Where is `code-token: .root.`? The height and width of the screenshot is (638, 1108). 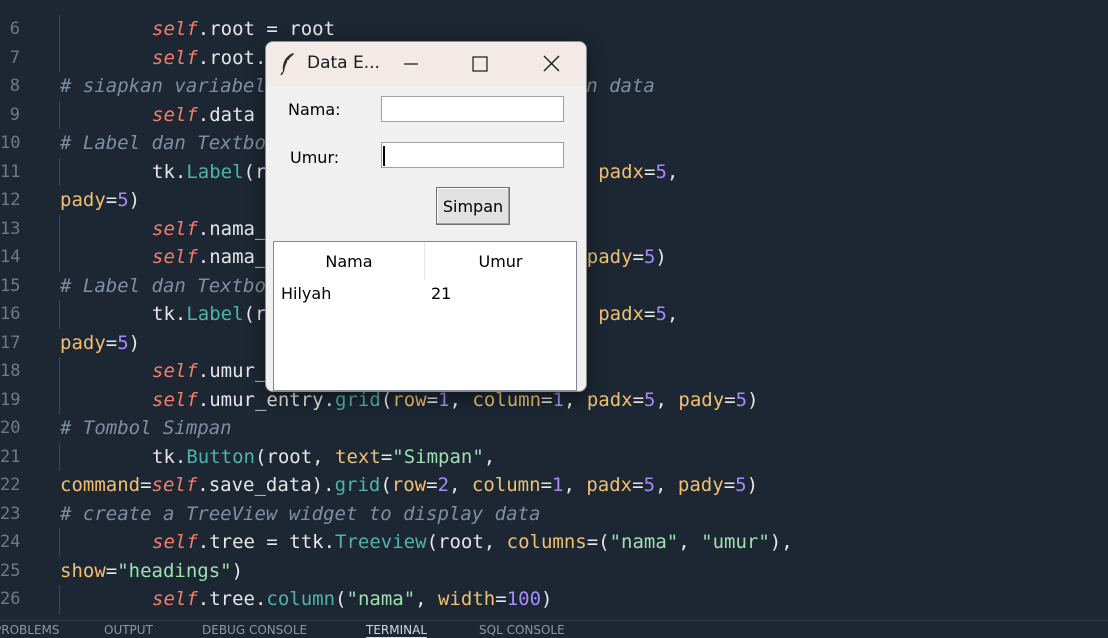
code-token: .root. is located at coordinates (232, 57).